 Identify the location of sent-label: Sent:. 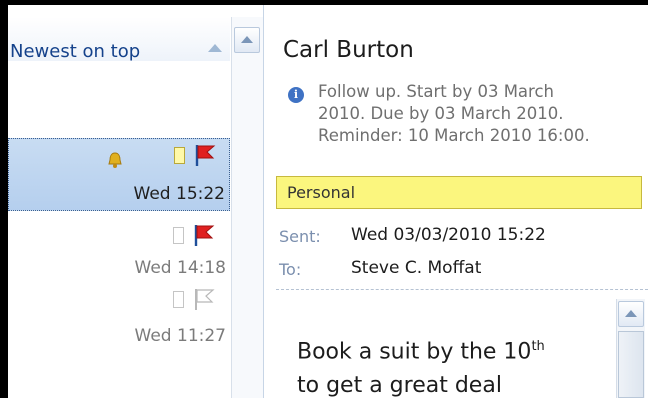
(300, 236).